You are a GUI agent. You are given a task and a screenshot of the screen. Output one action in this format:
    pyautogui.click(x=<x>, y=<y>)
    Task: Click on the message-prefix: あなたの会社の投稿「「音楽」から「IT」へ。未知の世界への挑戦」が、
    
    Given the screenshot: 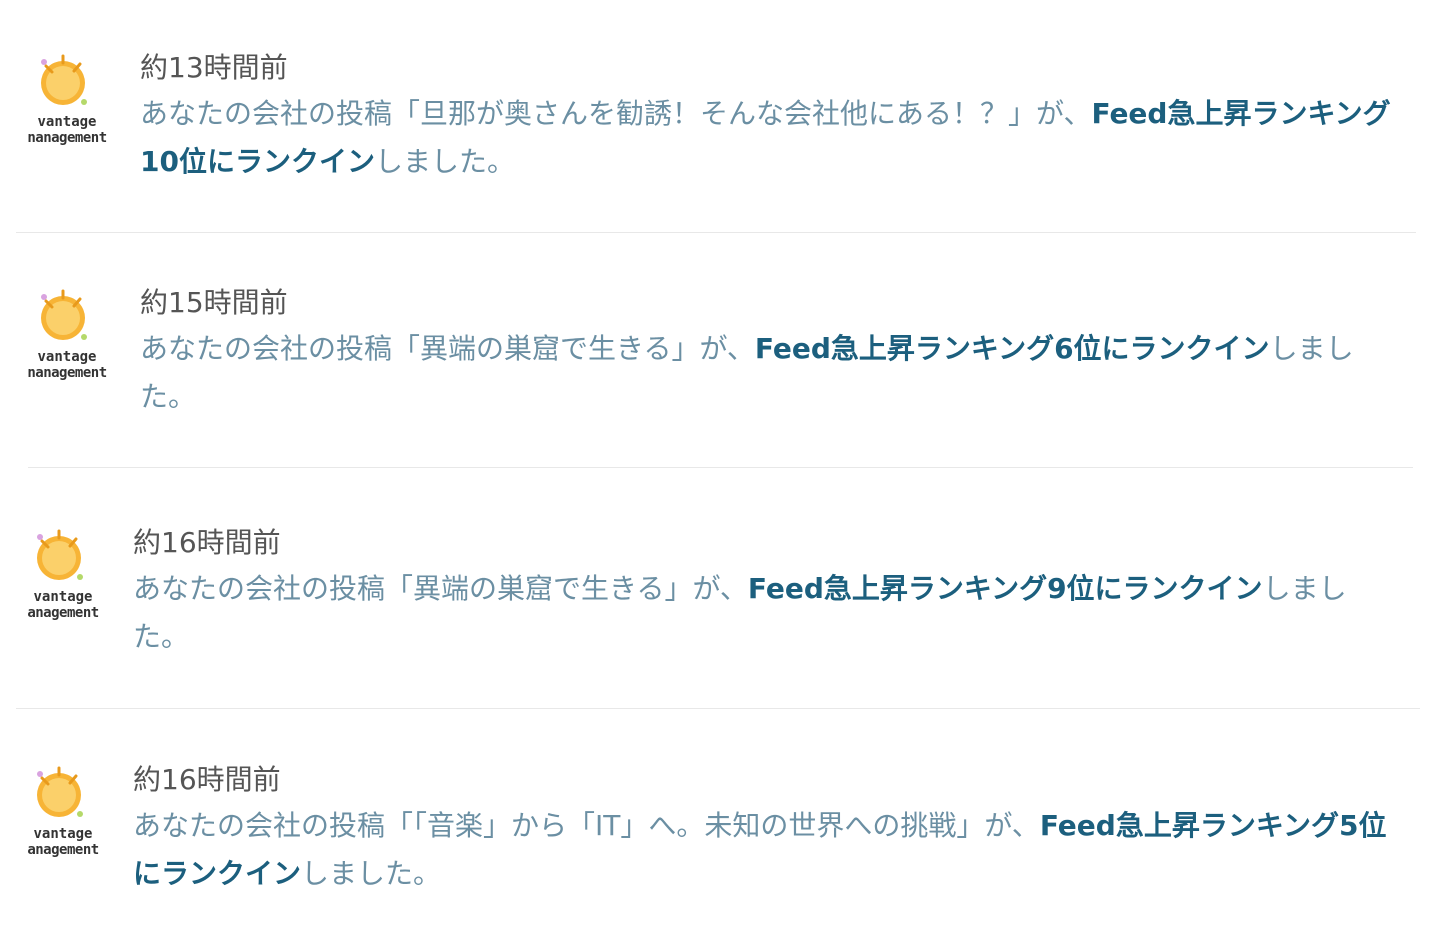 What is the action you would take?
    pyautogui.click(x=586, y=825)
    